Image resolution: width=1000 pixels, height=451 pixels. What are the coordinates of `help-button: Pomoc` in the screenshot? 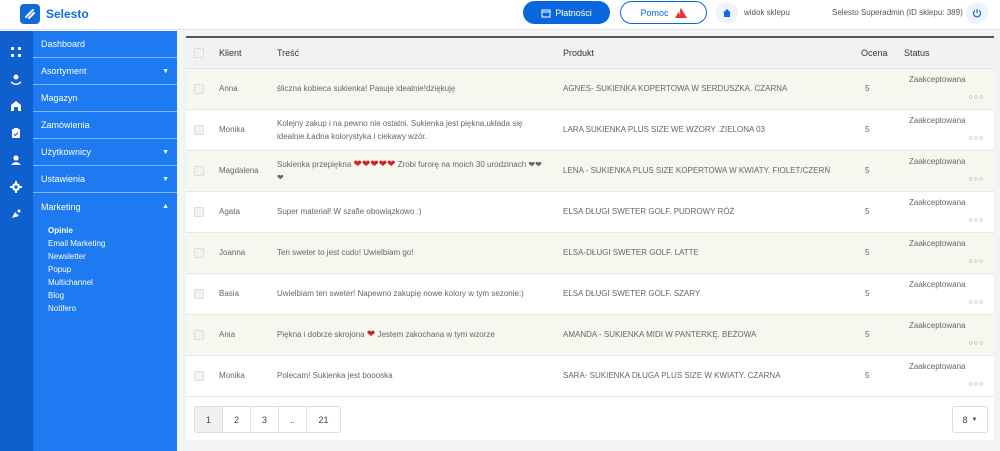 It's located at (663, 12).